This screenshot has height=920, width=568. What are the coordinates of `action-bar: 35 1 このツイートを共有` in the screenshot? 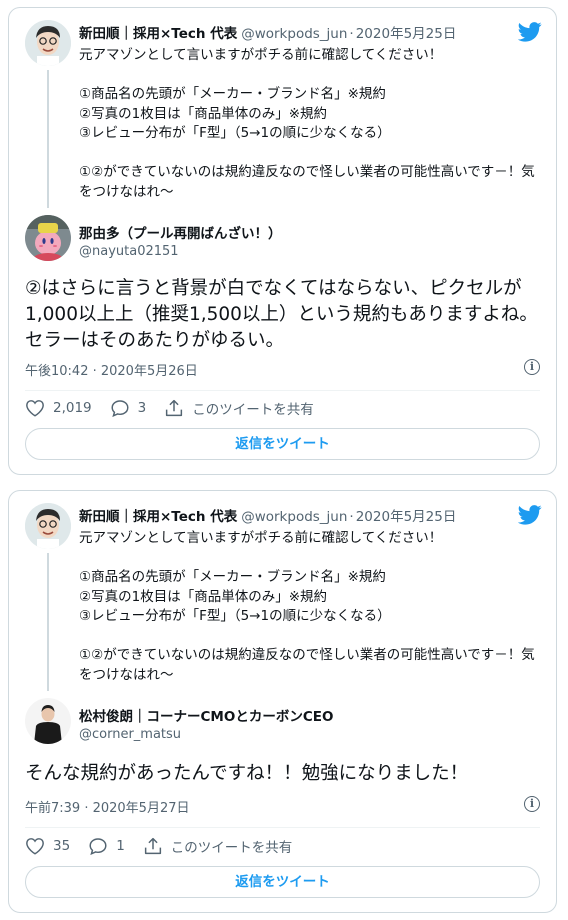 It's located at (167, 846).